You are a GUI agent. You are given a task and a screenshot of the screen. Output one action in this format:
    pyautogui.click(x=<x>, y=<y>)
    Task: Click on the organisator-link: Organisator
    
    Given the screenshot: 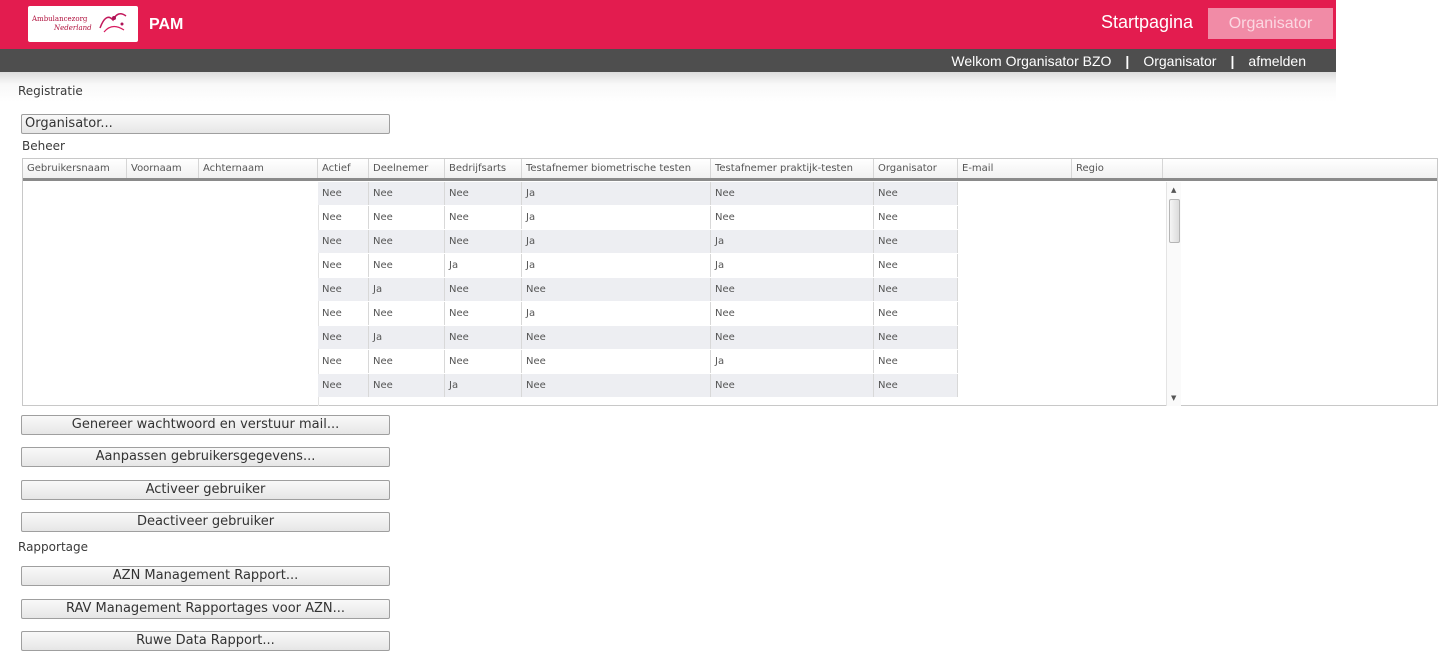 What is the action you would take?
    pyautogui.click(x=1179, y=61)
    